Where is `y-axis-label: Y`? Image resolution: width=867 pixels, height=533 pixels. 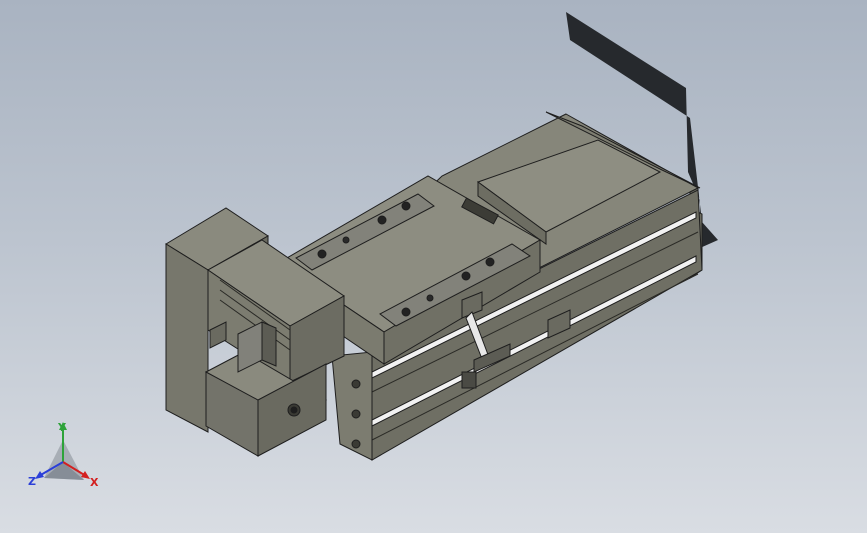 y-axis-label: Y is located at coordinates (62, 427).